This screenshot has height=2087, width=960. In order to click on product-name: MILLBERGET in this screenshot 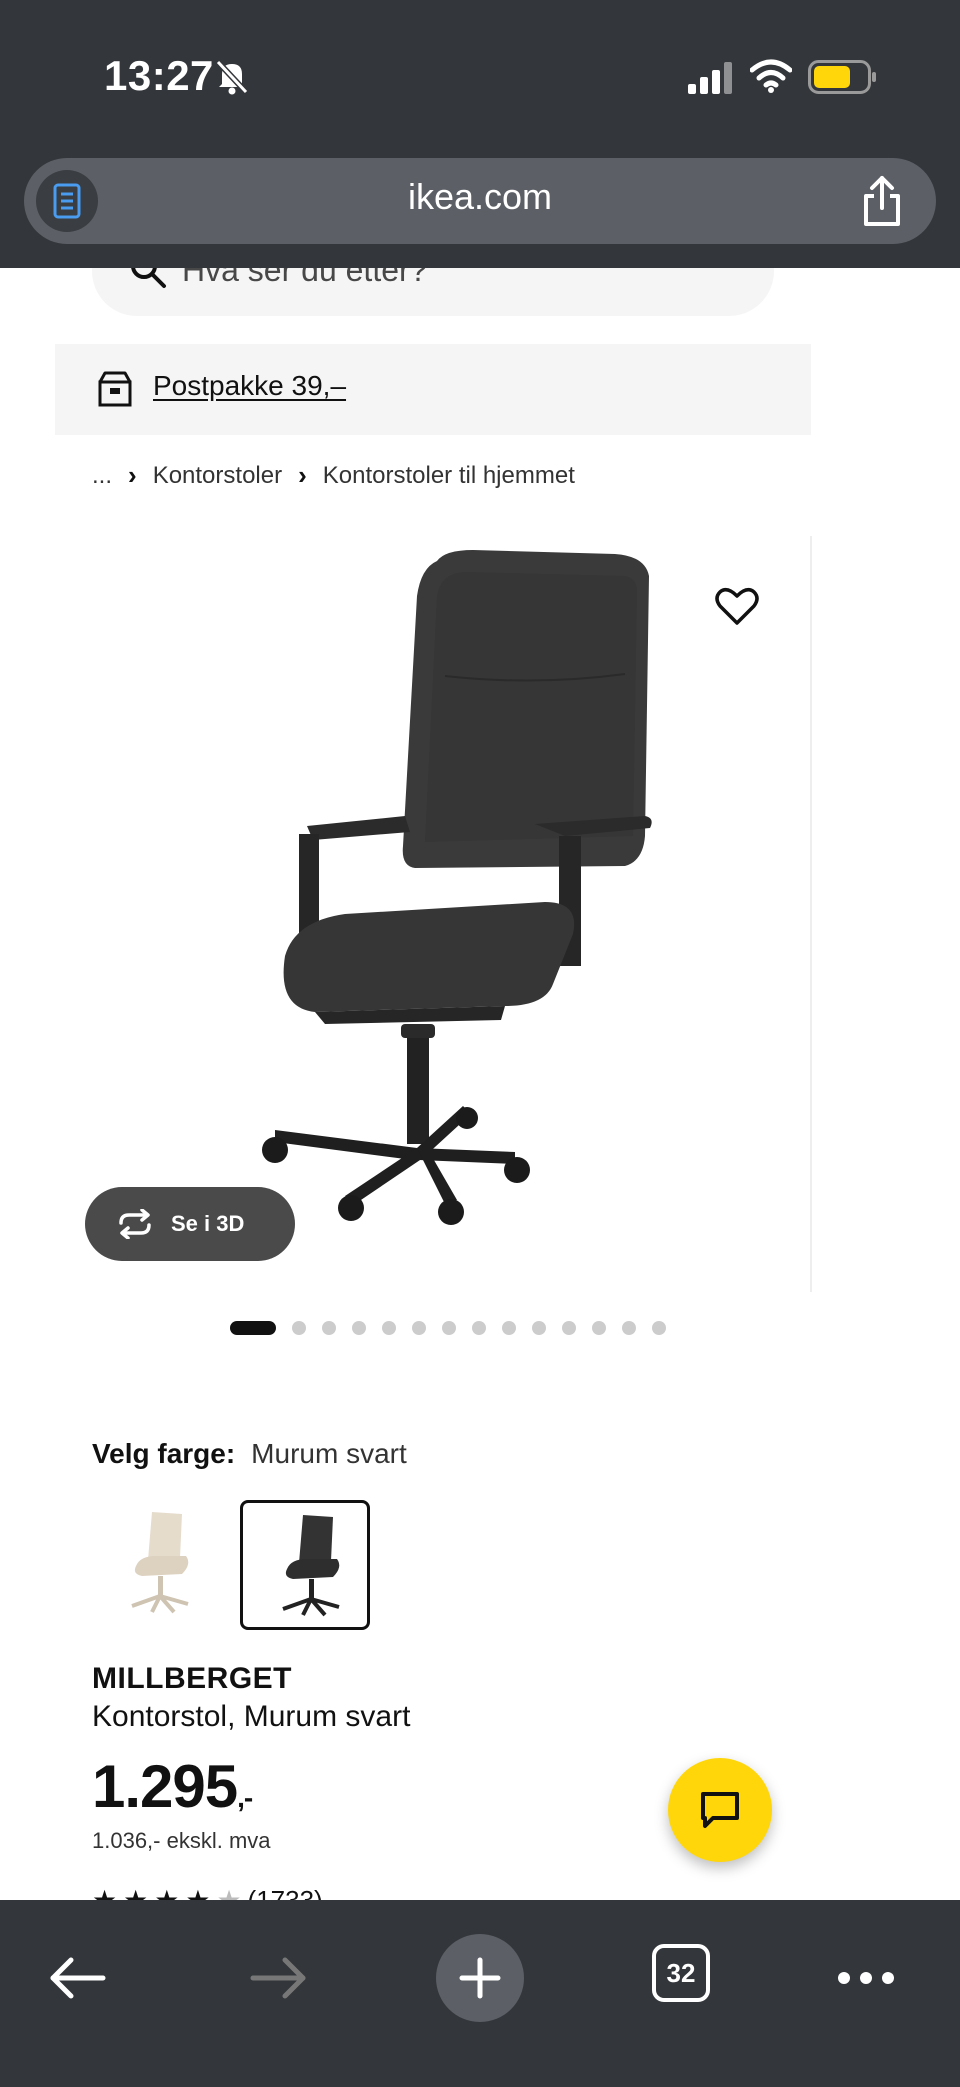, I will do `click(192, 1678)`.